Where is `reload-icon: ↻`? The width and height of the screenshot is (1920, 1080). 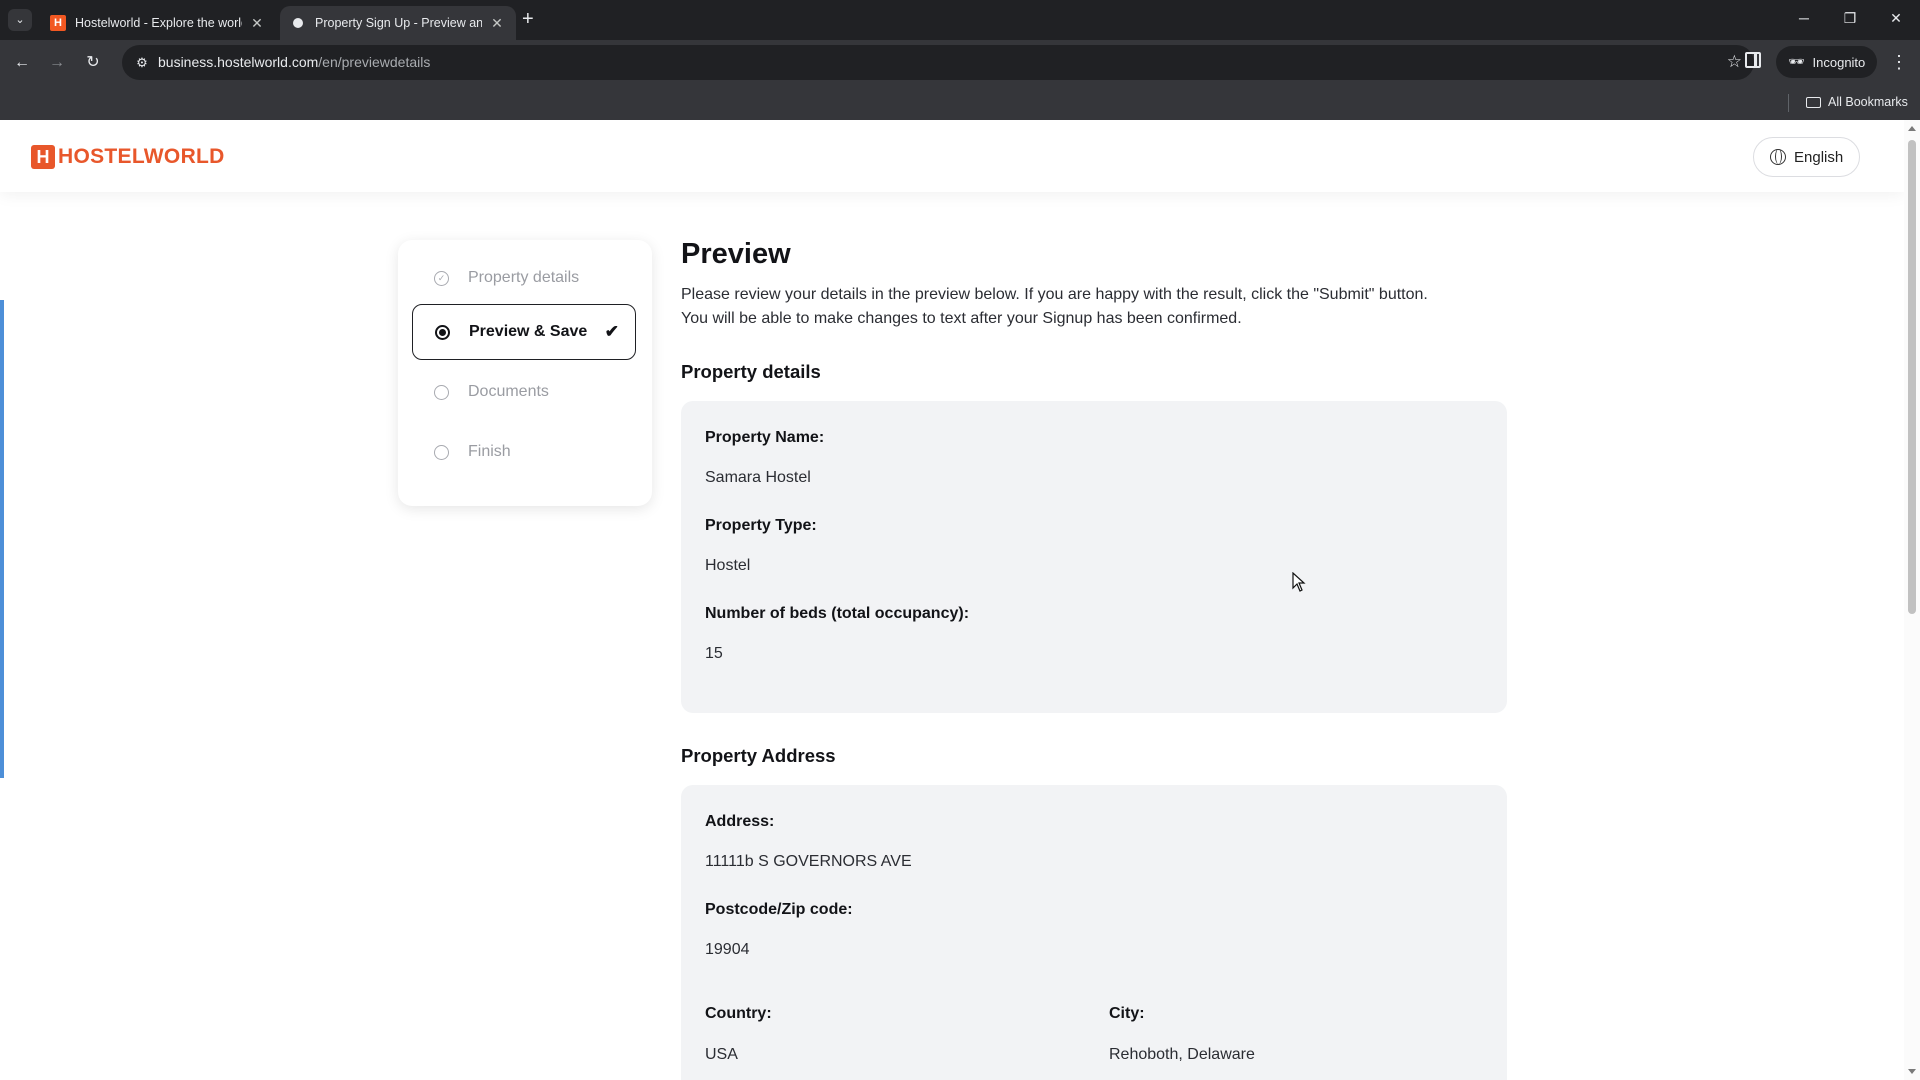
reload-icon: ↻ is located at coordinates (93, 63).